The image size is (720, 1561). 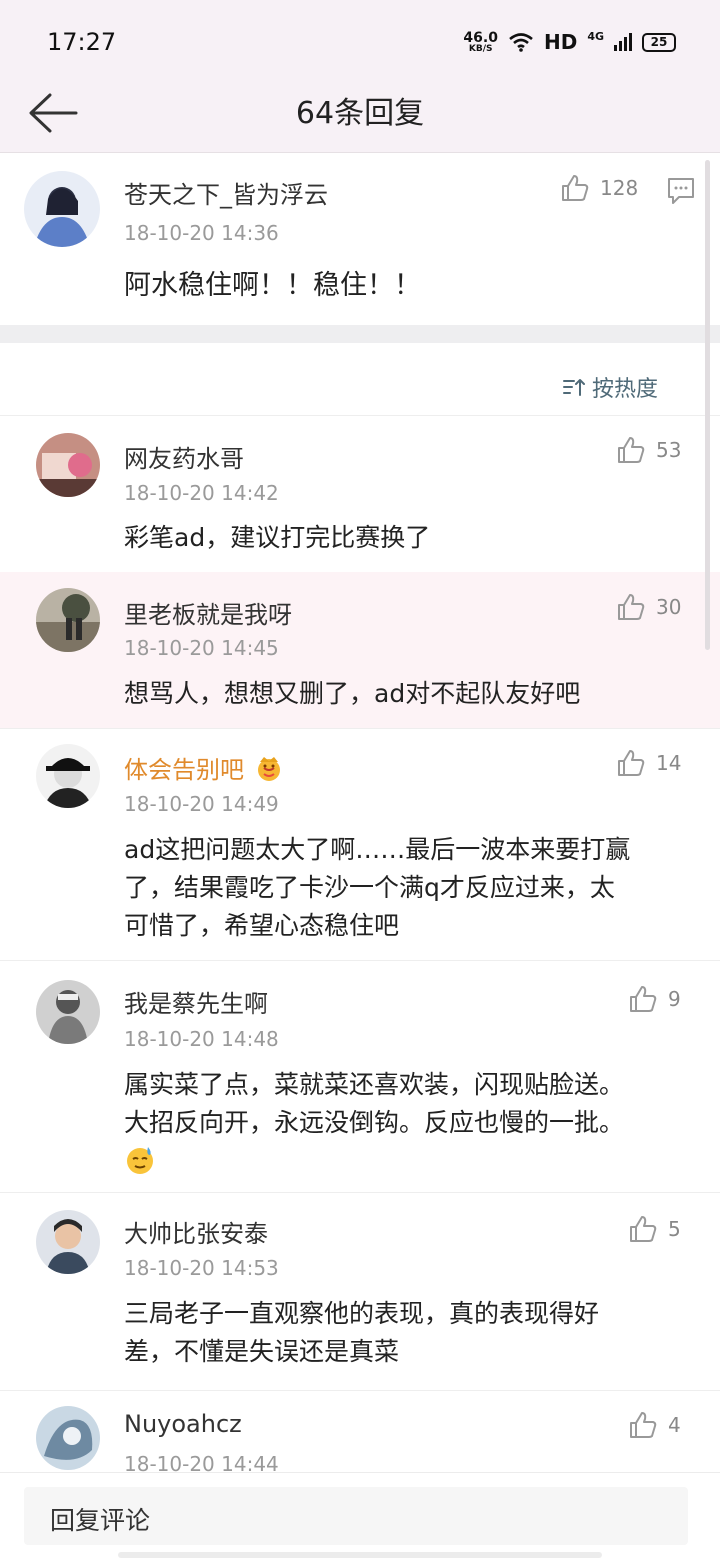 I want to click on sort-label: 按热度, so click(x=624, y=389).